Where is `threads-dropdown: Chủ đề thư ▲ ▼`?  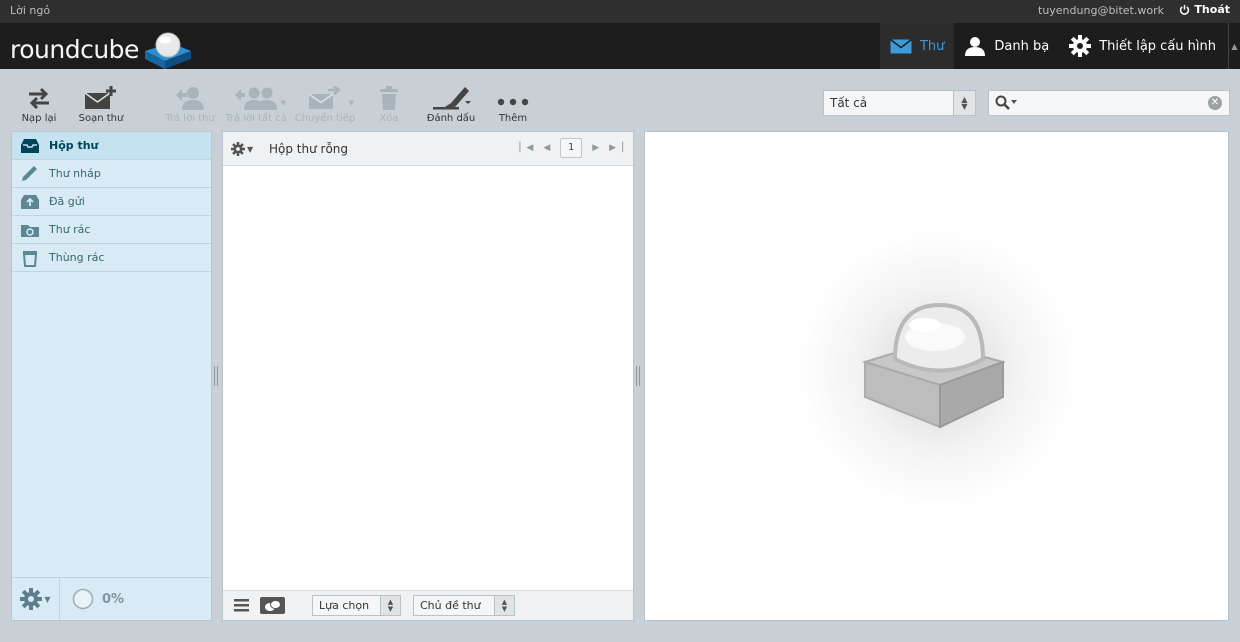 threads-dropdown: Chủ đề thư ▲ ▼ is located at coordinates (464, 605).